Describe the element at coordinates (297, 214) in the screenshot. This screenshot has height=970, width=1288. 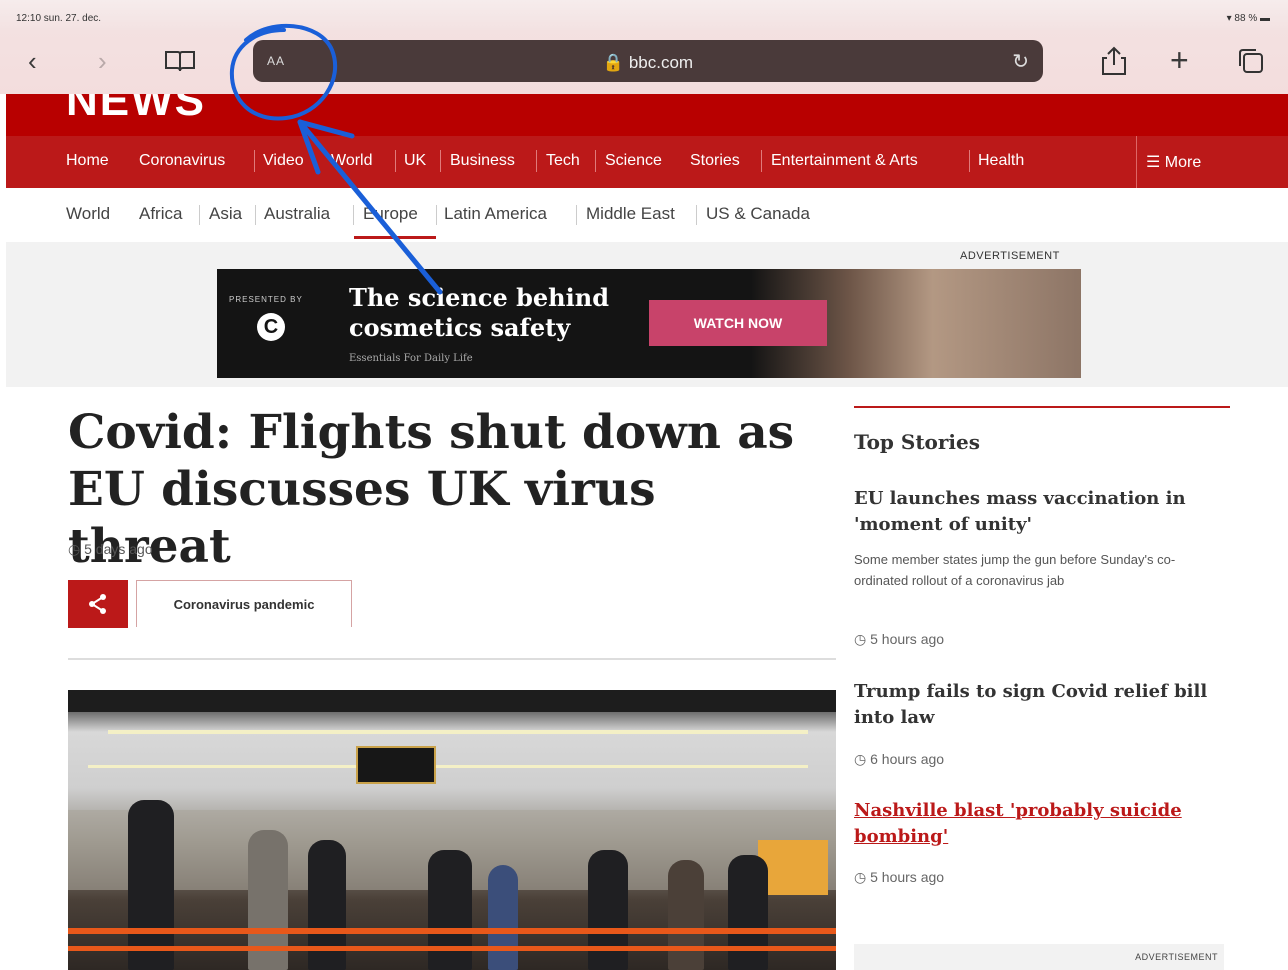
I see `subnav-australia: Australia` at that location.